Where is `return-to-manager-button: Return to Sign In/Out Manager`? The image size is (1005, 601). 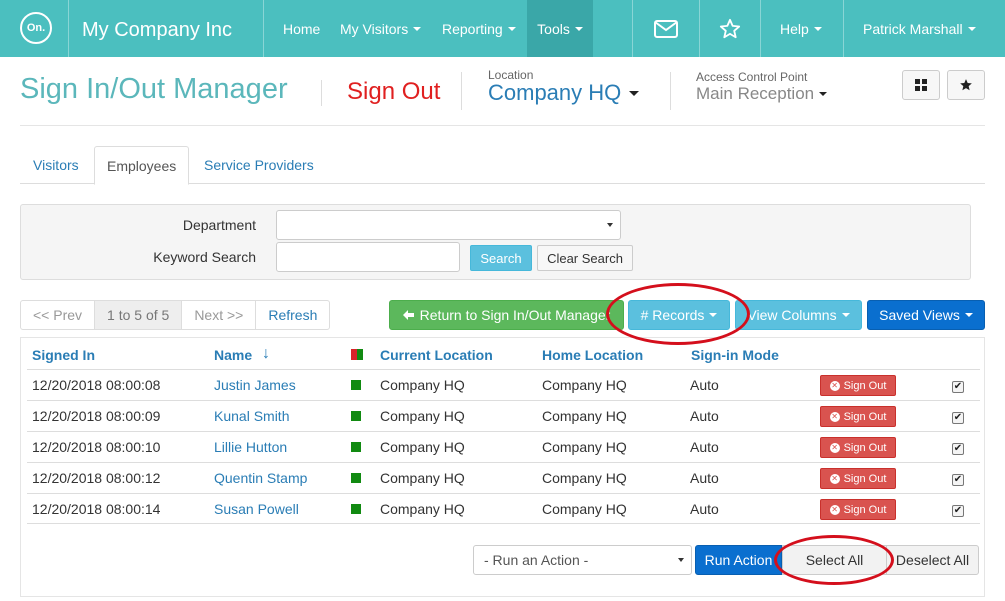
return-to-manager-button: Return to Sign In/Out Manager is located at coordinates (506, 315).